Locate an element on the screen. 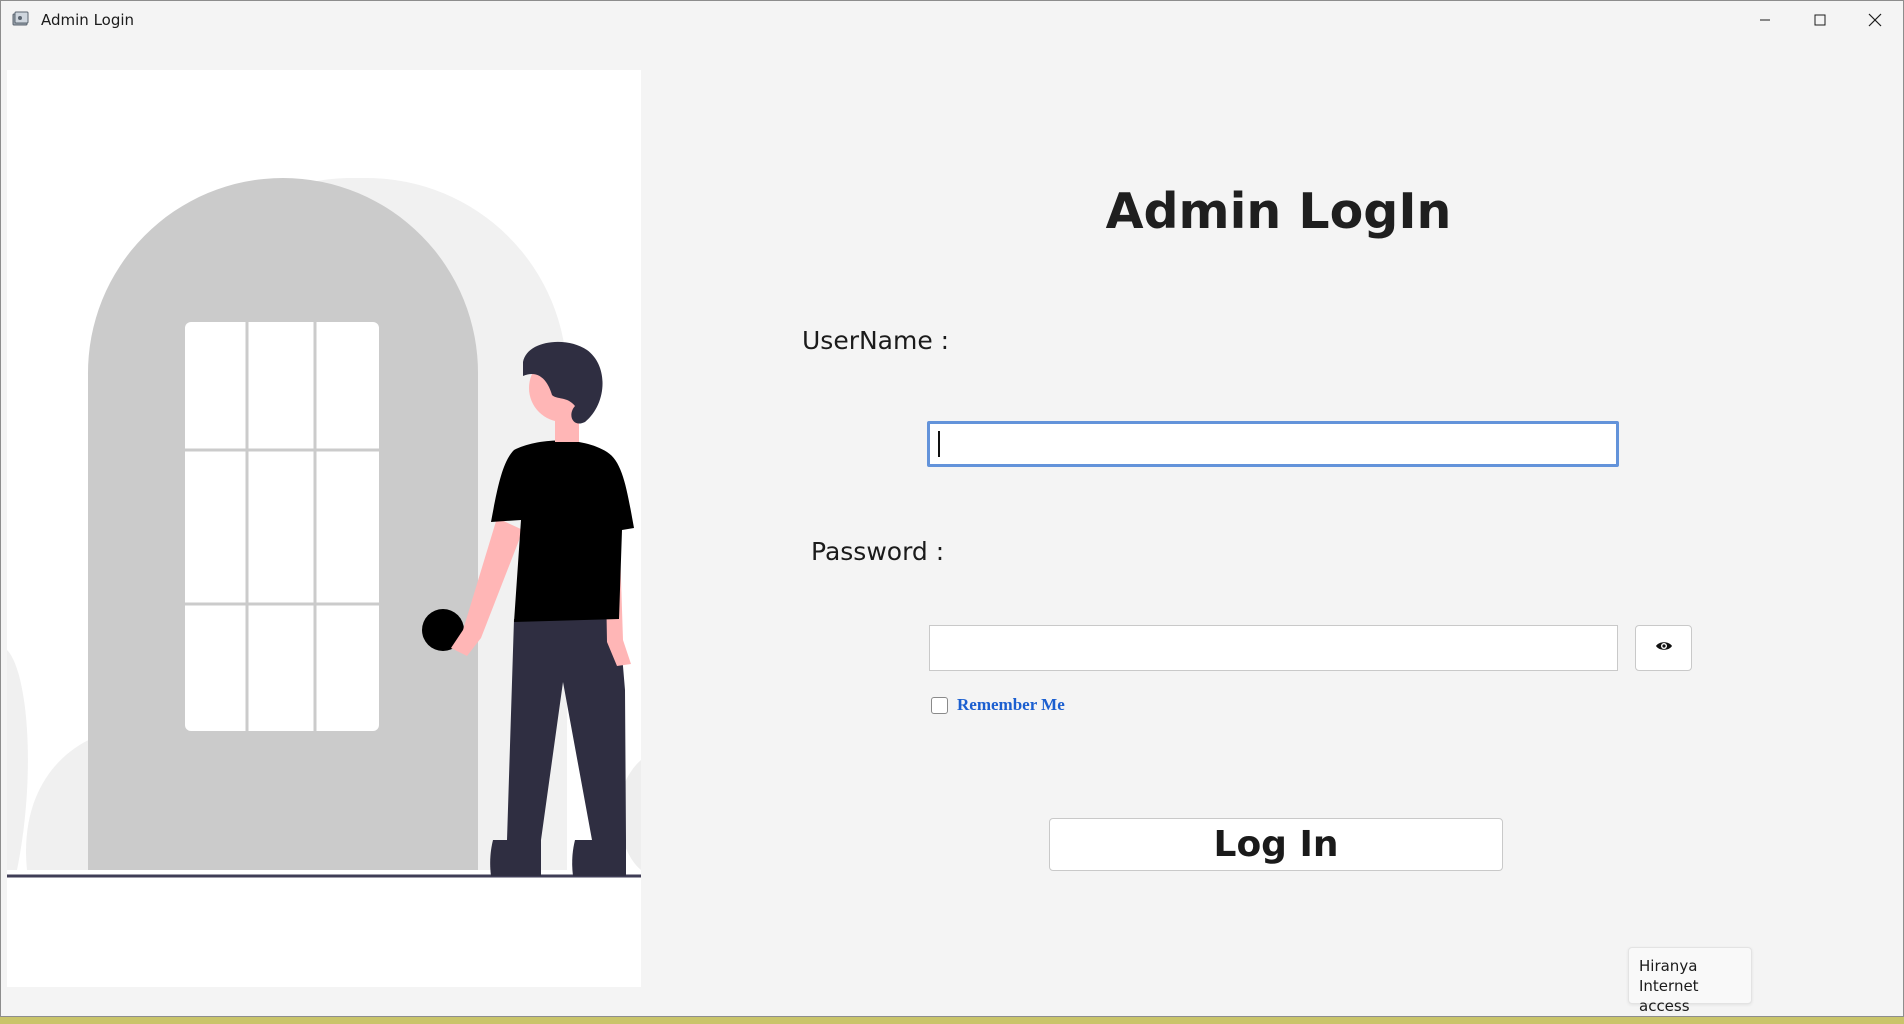  minimize-icon is located at coordinates (1765, 20).